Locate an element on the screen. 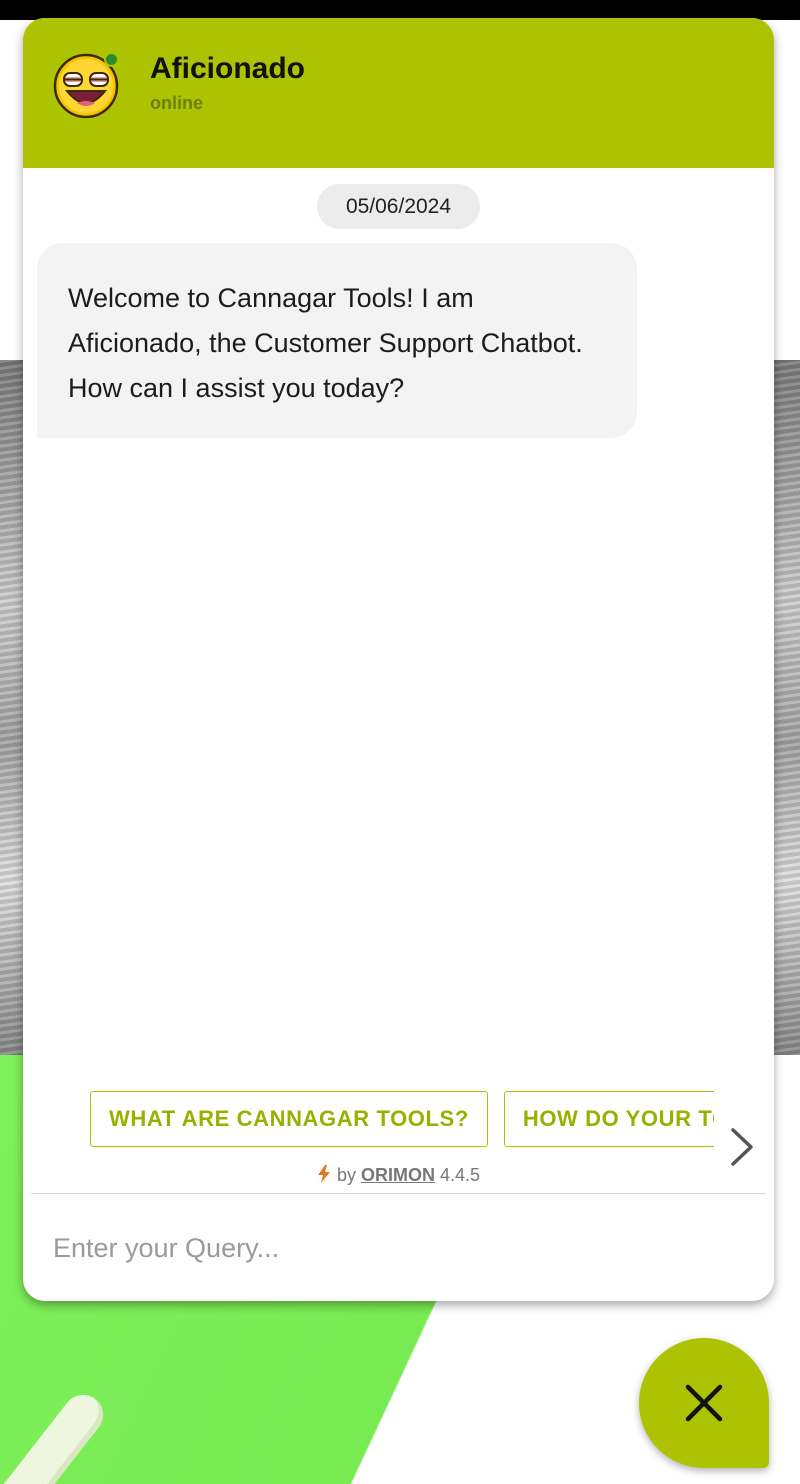 The width and height of the screenshot is (800, 1484). close-icon is located at coordinates (704, 1403).